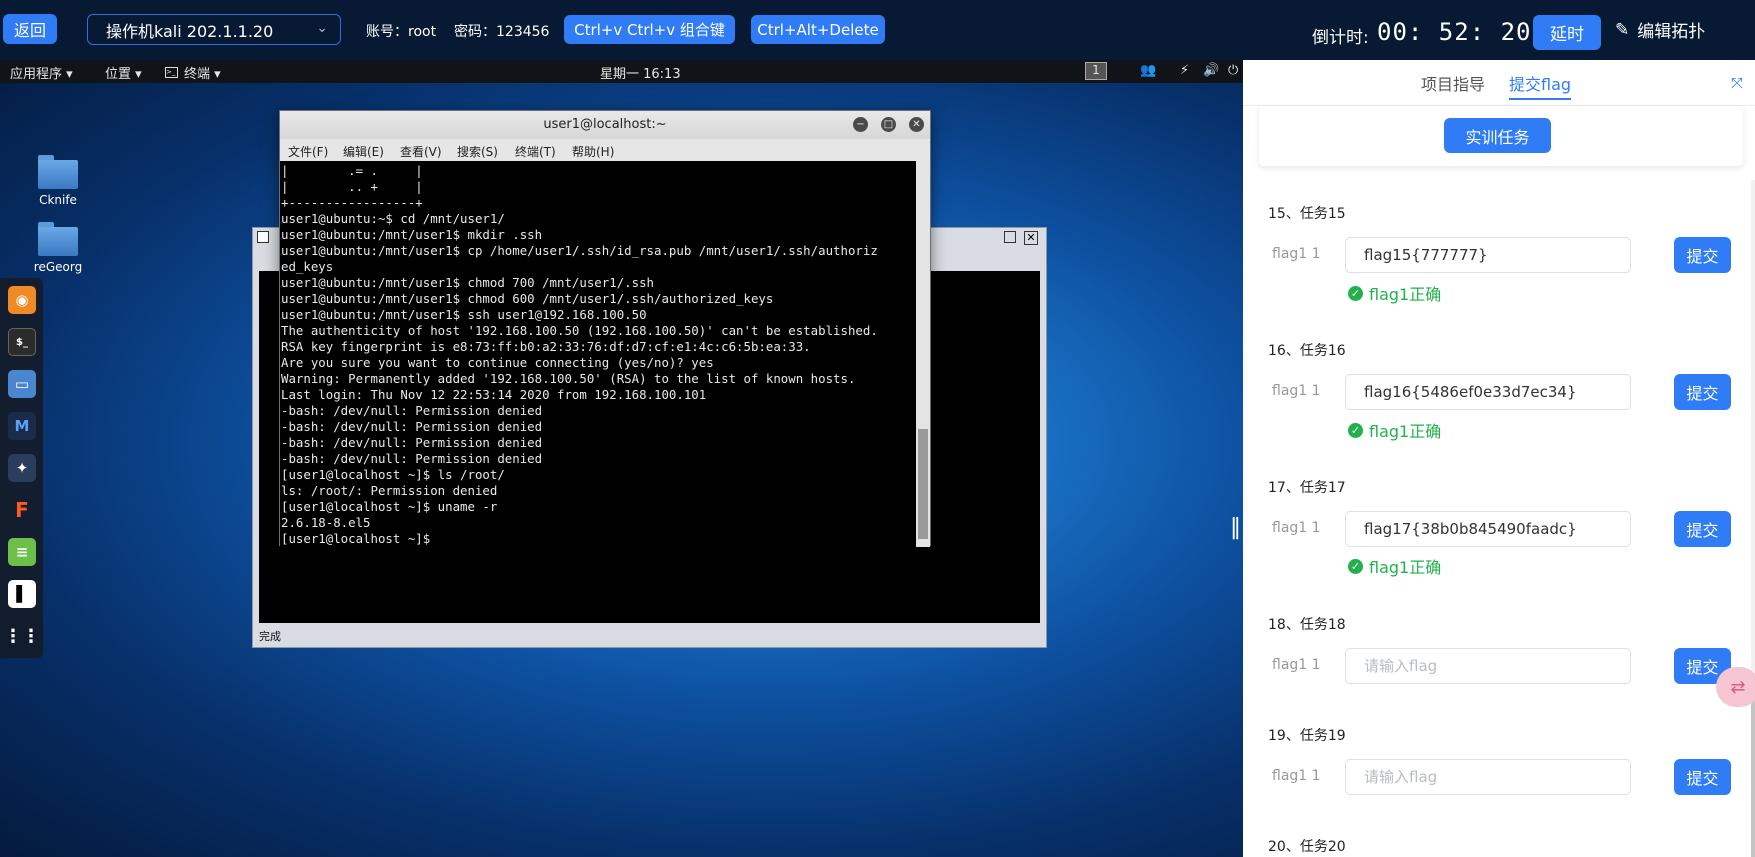  I want to click on clock: 星期一 16:13, so click(640, 74).